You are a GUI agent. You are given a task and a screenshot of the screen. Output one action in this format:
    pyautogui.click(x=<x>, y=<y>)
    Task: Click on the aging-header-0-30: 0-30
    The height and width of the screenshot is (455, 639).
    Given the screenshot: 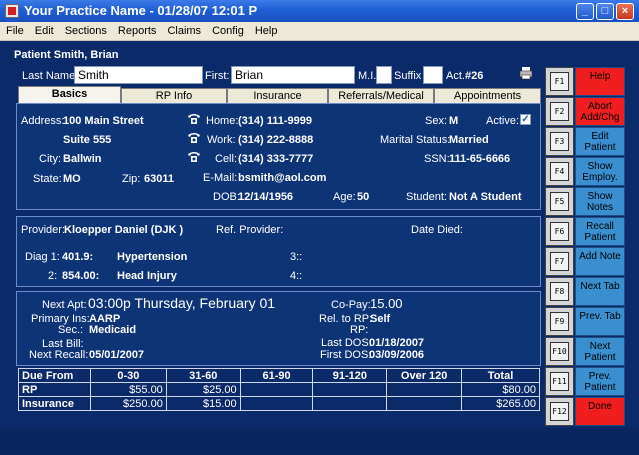 What is the action you would take?
    pyautogui.click(x=128, y=375)
    